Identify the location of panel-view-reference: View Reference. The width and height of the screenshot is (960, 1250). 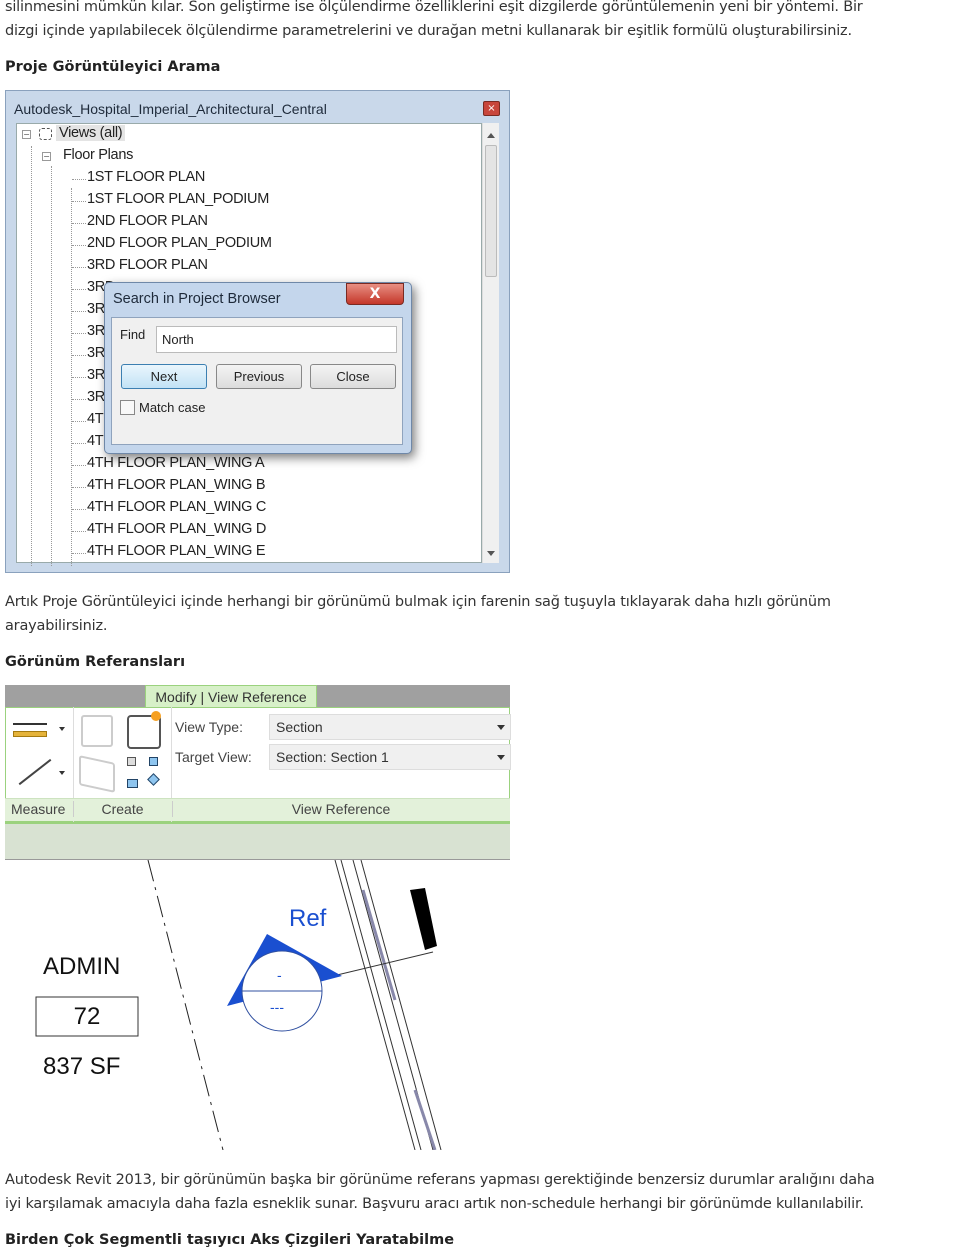
(340, 809).